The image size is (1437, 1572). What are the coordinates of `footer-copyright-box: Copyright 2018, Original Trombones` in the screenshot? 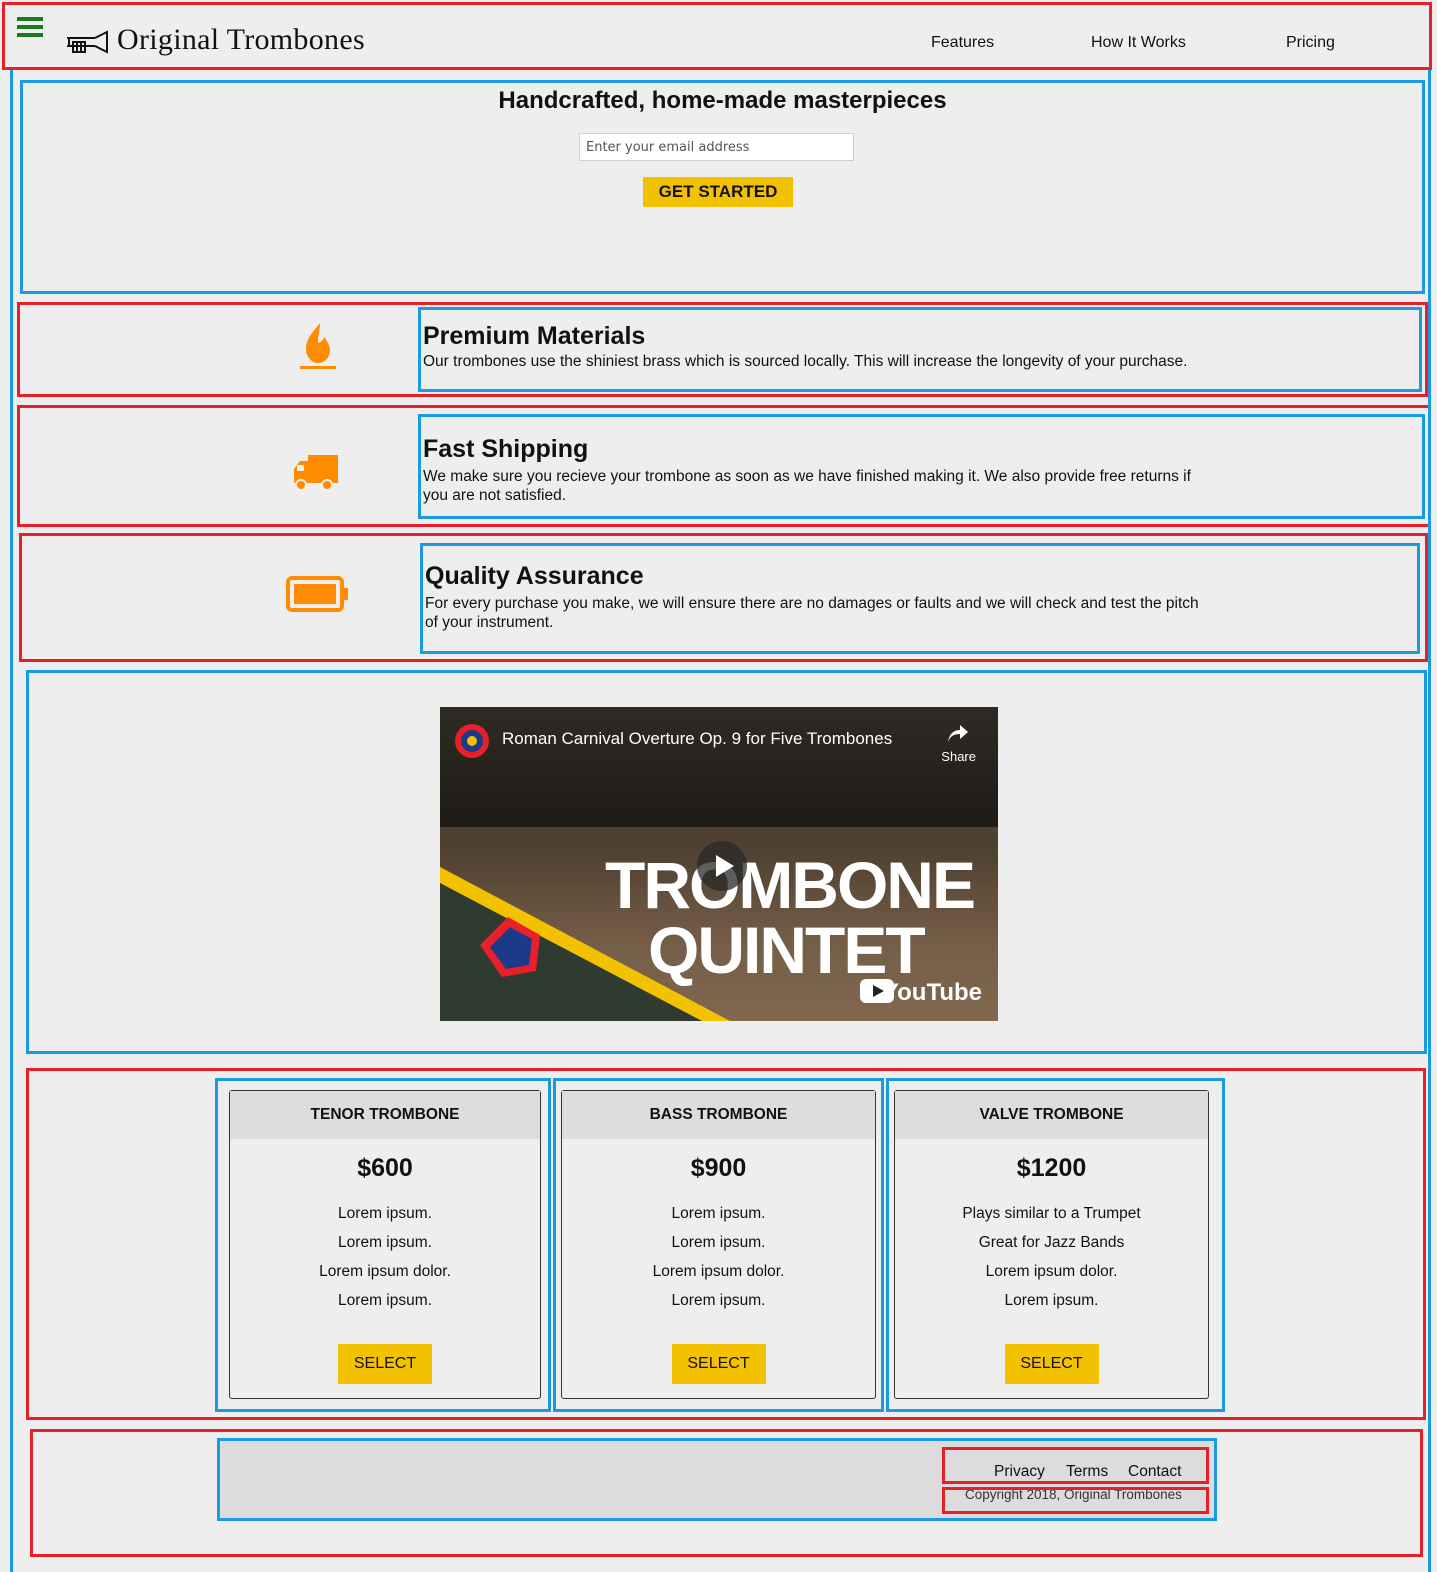 It's located at (1075, 1500).